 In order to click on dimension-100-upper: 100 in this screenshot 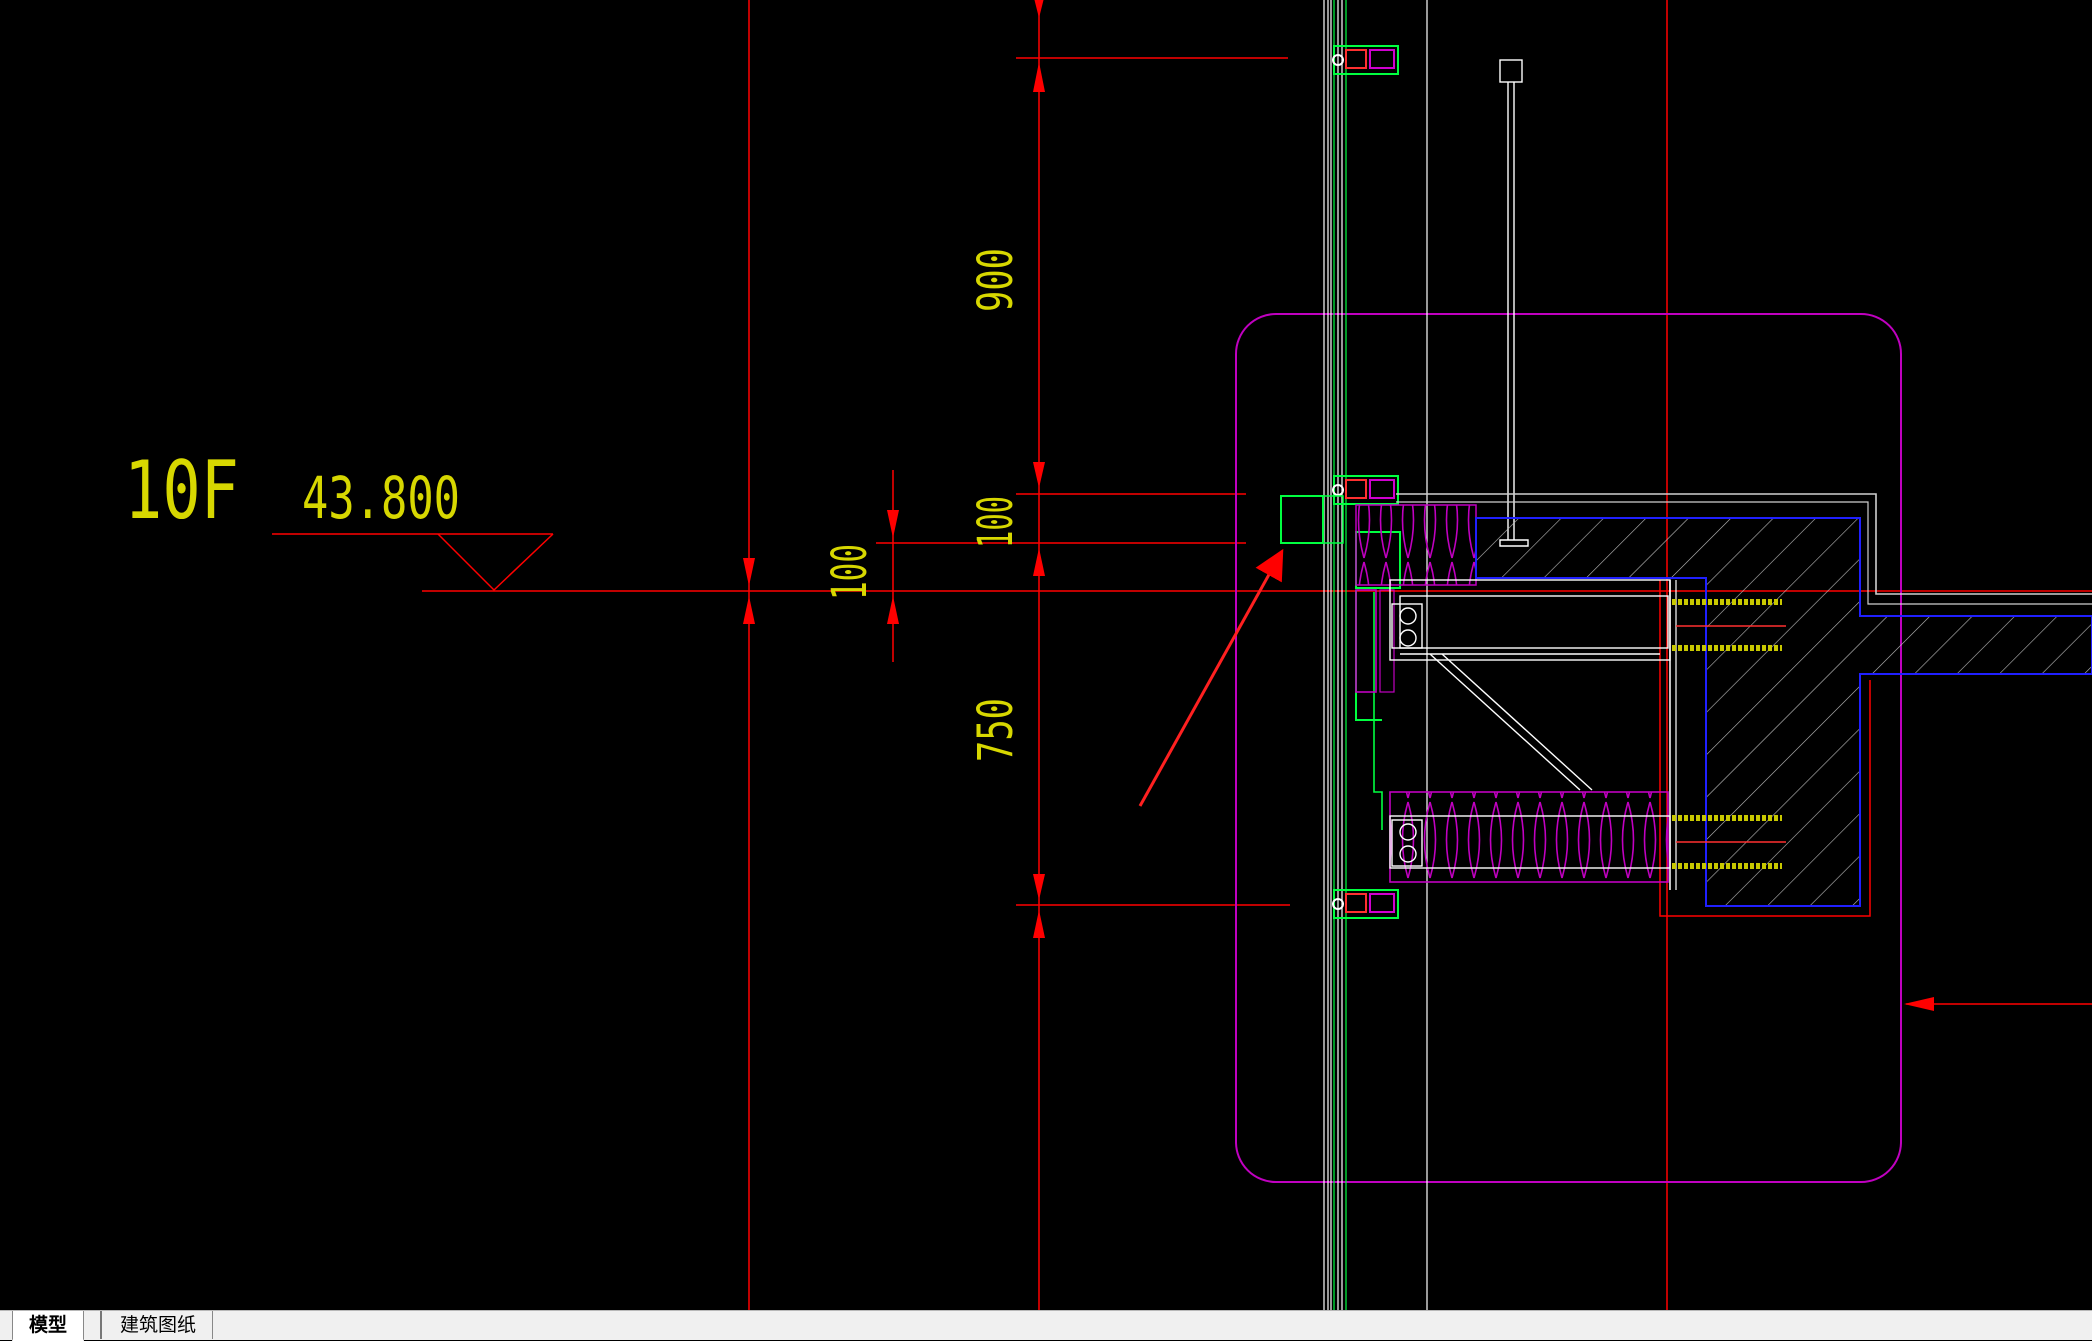, I will do `click(996, 522)`.